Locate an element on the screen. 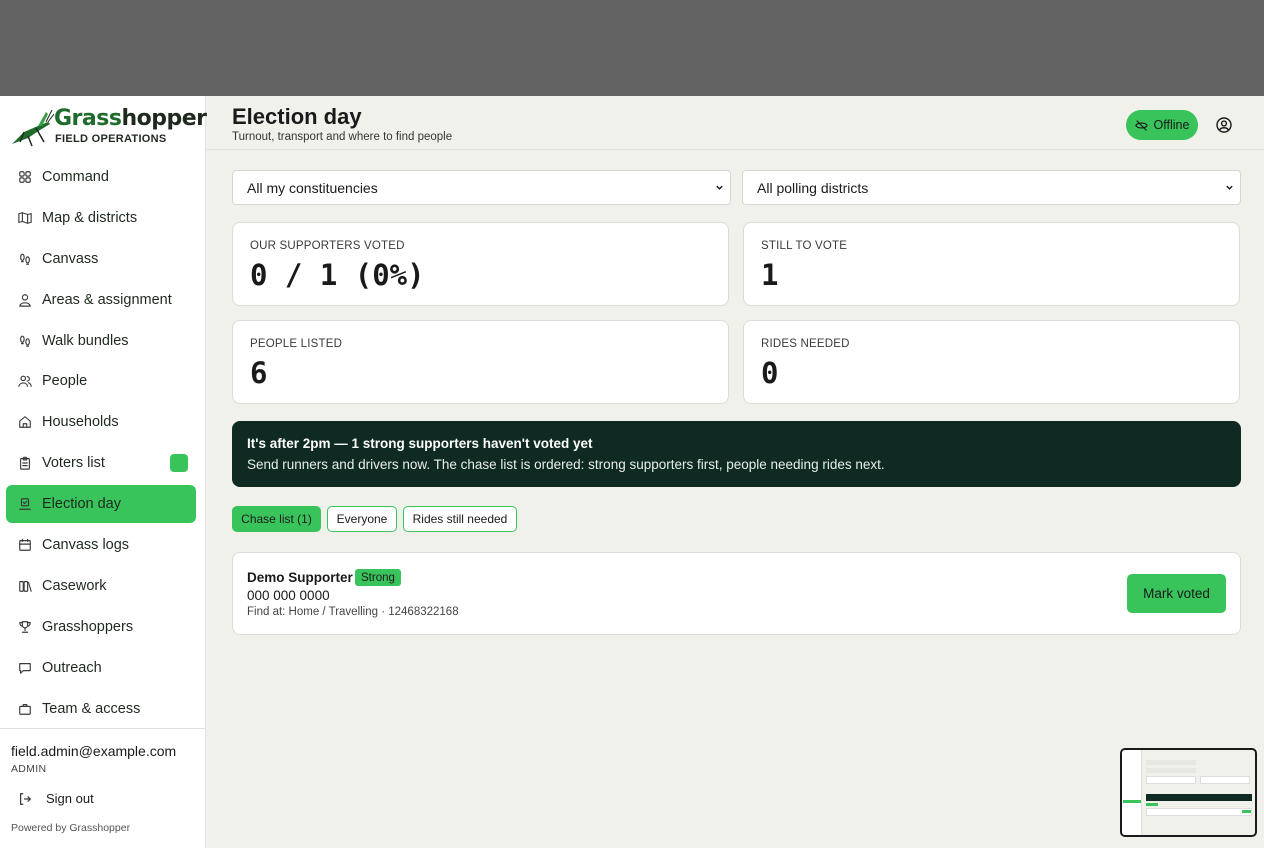 The image size is (1264, 848). sidebar-item-label: Walk bundles is located at coordinates (85, 340).